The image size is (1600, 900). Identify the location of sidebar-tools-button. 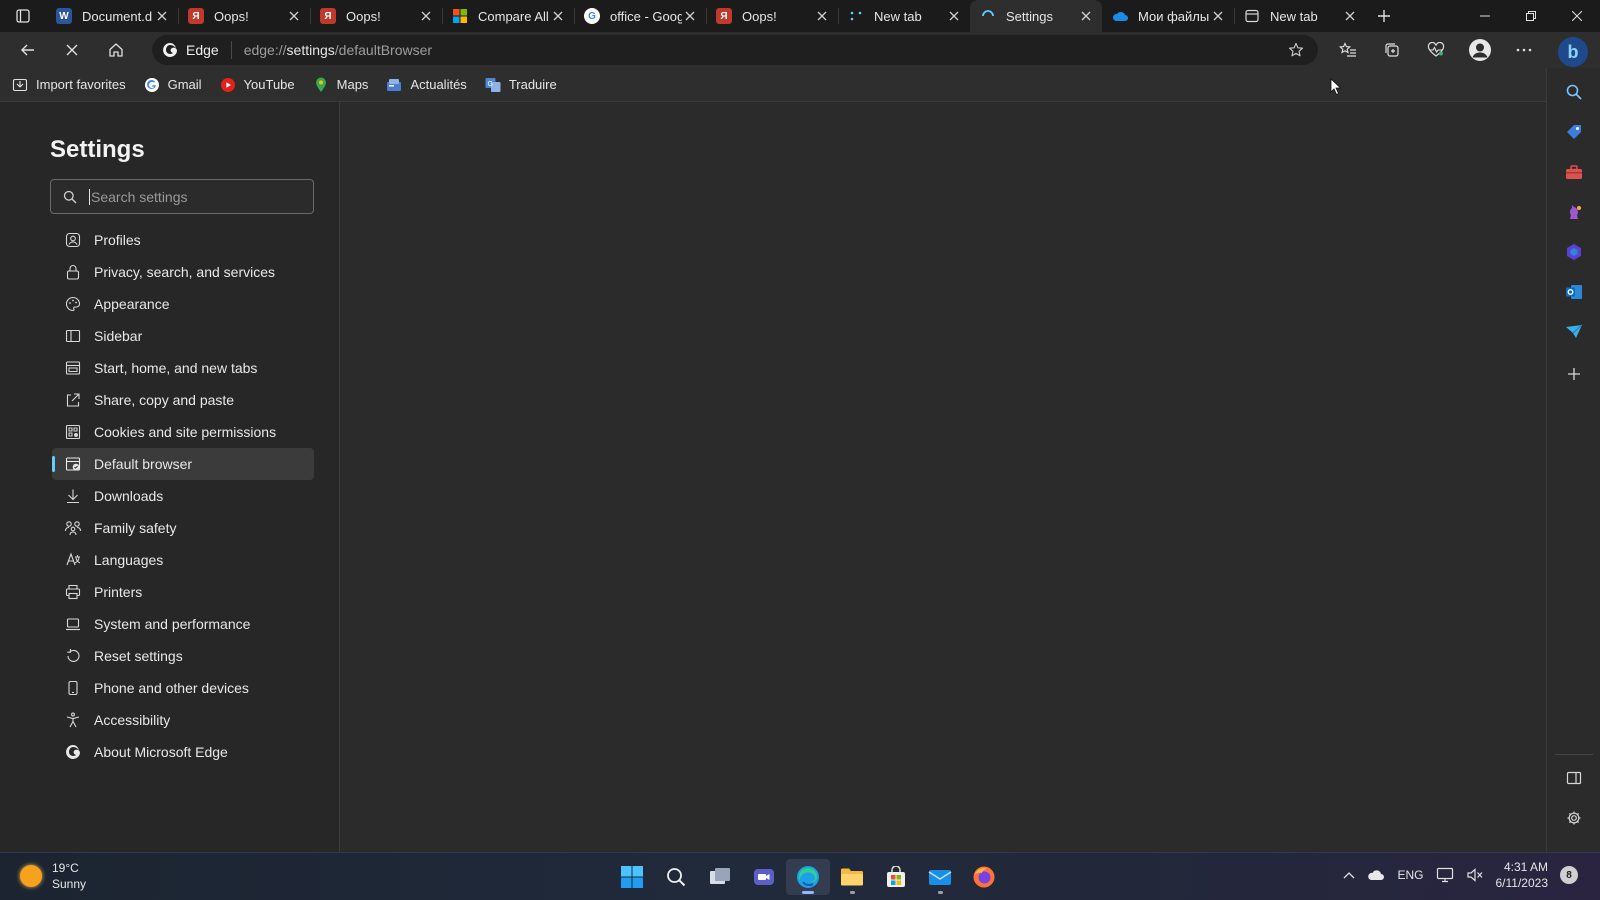
(1574, 172).